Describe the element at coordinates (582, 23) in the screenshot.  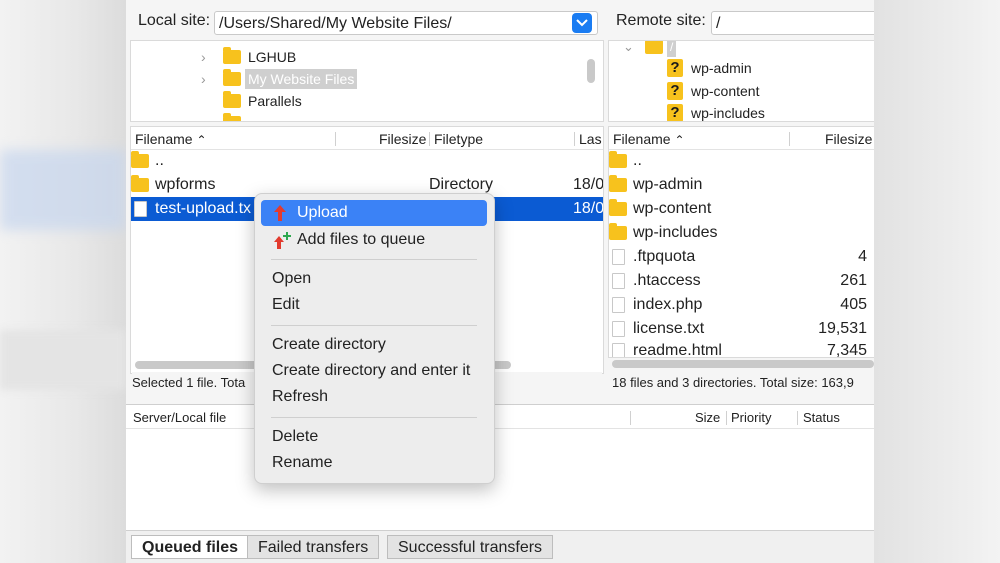
I see `local-site-dropdown-button` at that location.